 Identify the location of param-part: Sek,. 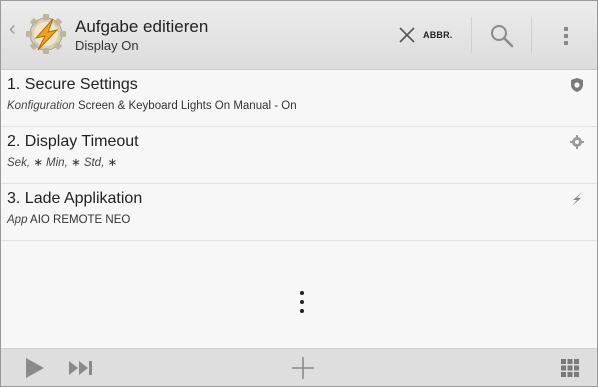
(19, 163).